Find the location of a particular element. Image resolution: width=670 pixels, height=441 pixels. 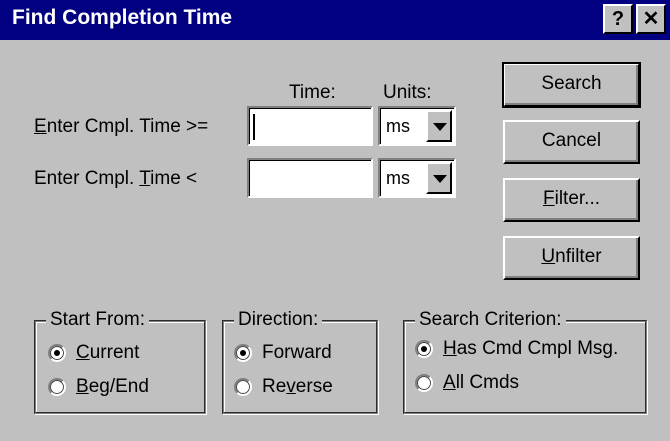

units-lt-select: ms is located at coordinates (417, 178).